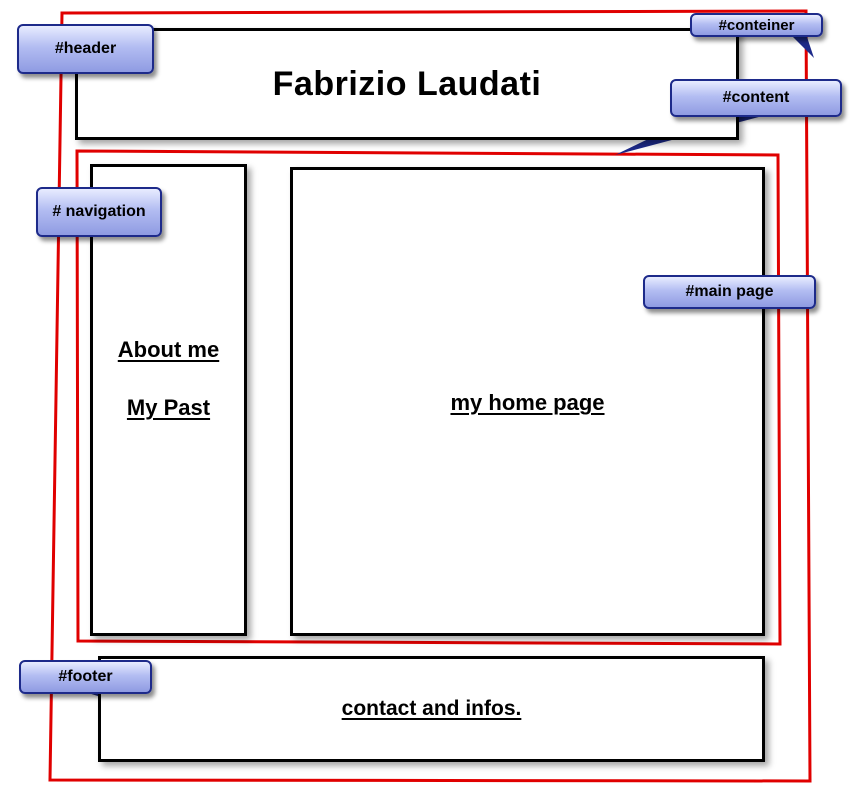  I want to click on site-title: Fabrizio Laudati, so click(407, 83).